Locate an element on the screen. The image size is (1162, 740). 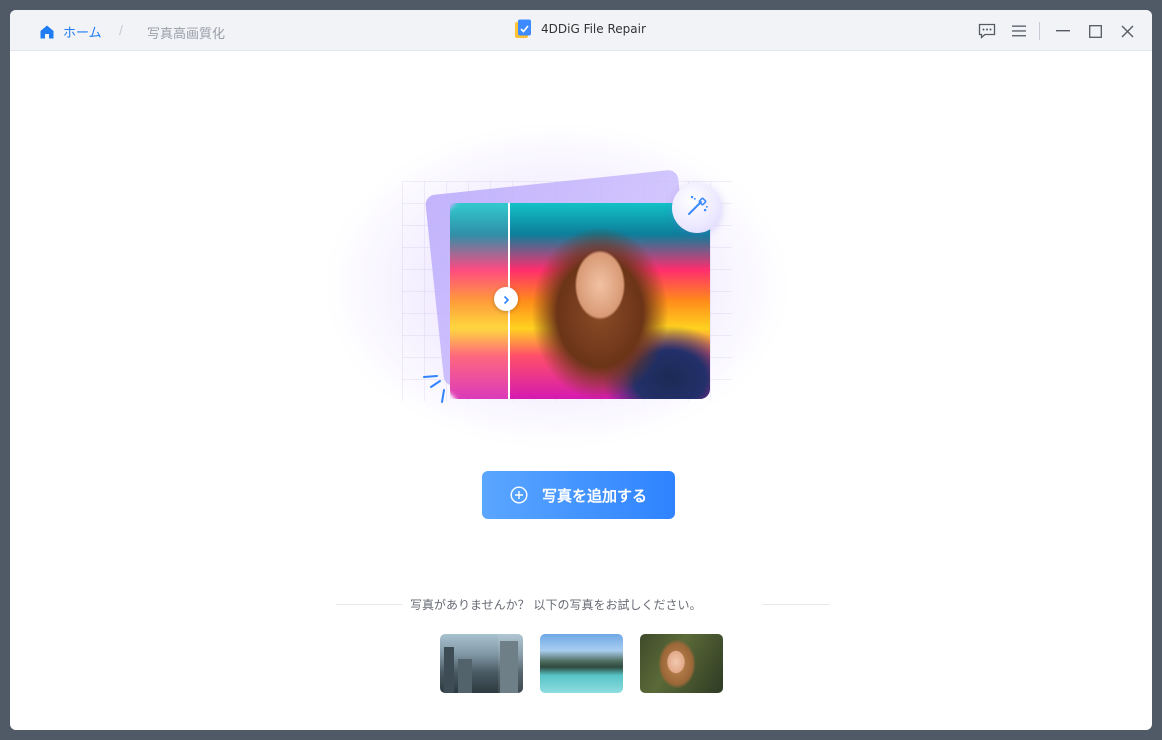
chat-icon is located at coordinates (987, 31).